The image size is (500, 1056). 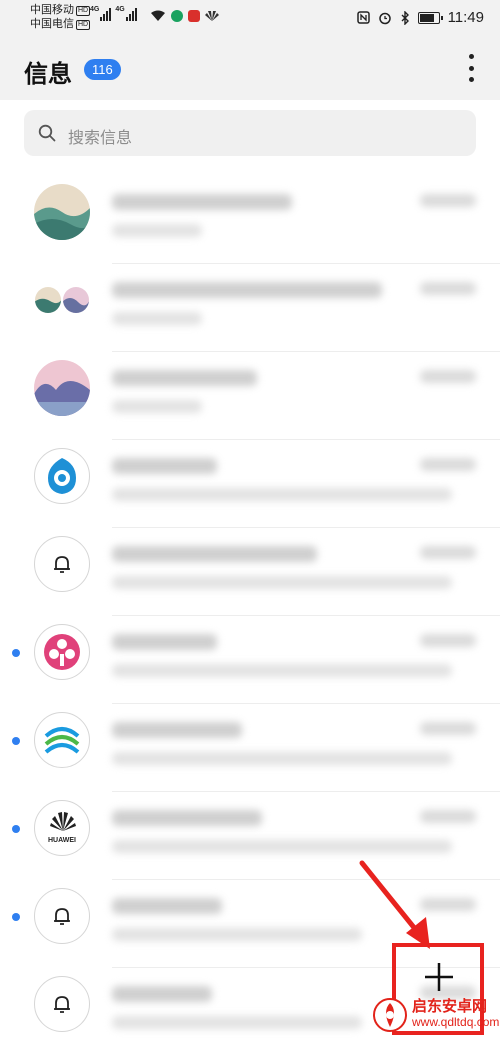 I want to click on huawei-icon, so click(x=212, y=16).